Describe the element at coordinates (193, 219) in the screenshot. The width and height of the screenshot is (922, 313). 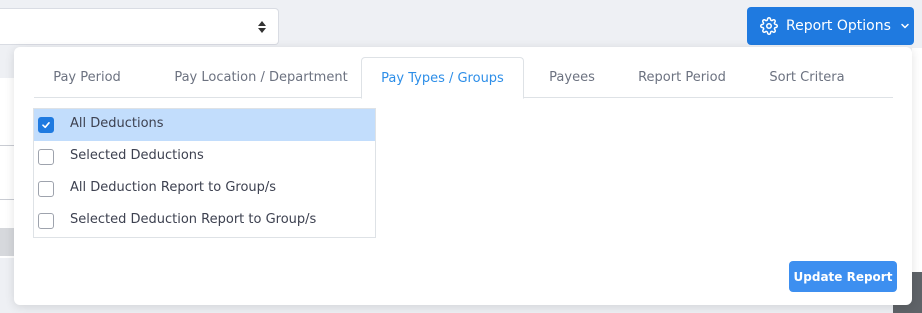
I see `list-item-label: Selected Deduction Report to Group/s` at that location.